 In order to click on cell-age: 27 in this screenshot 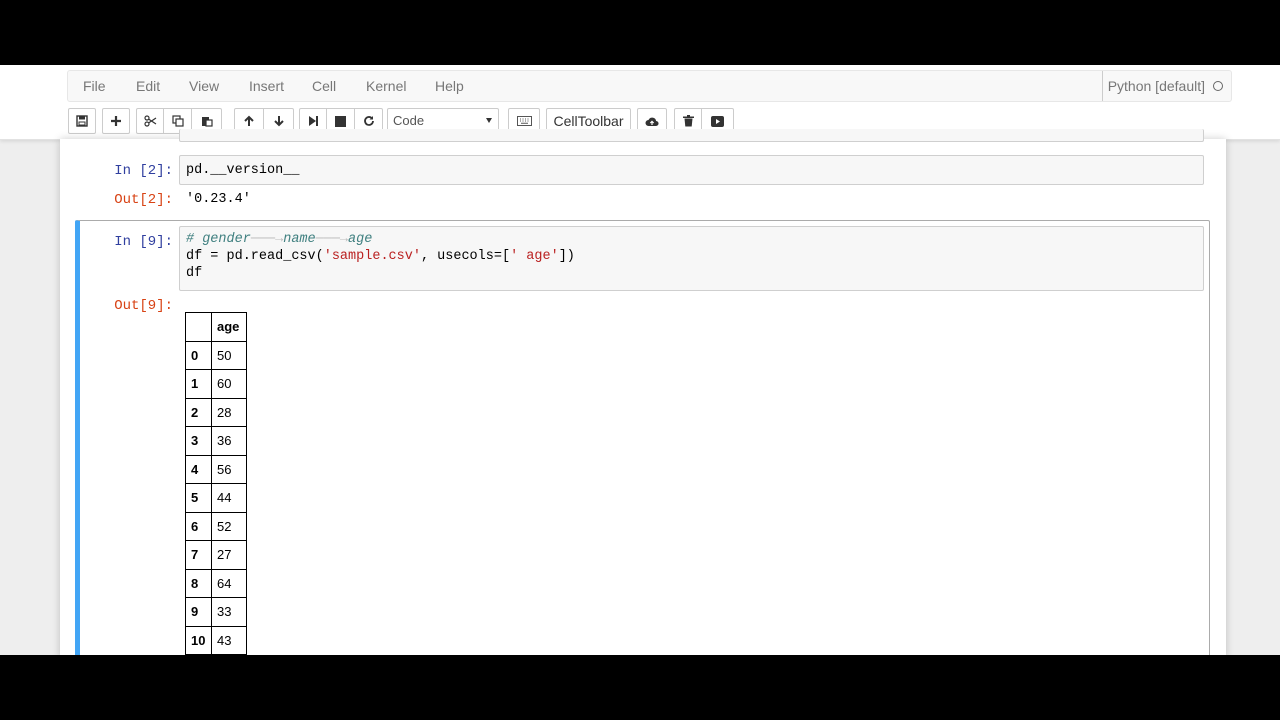, I will do `click(229, 555)`.